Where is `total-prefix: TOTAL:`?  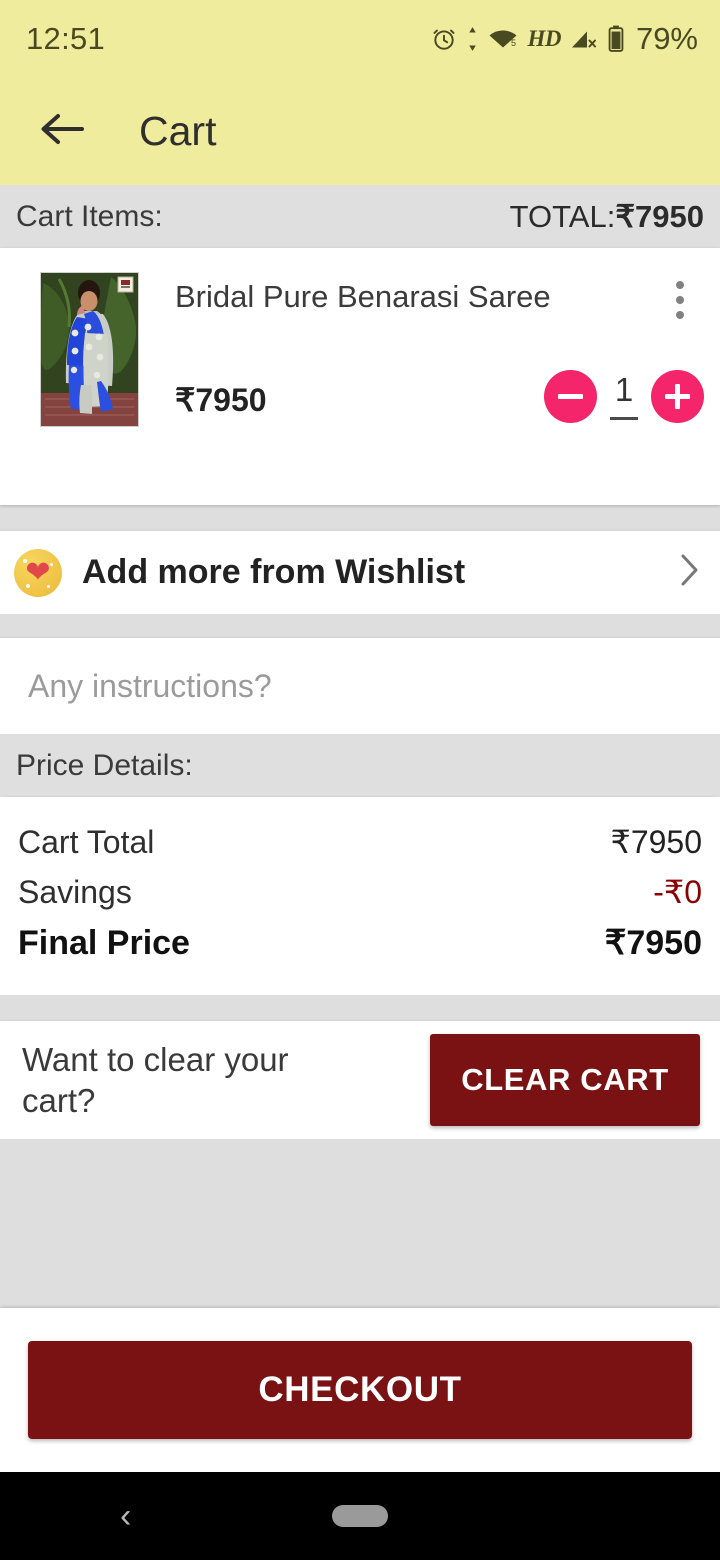
total-prefix: TOTAL: is located at coordinates (562, 216).